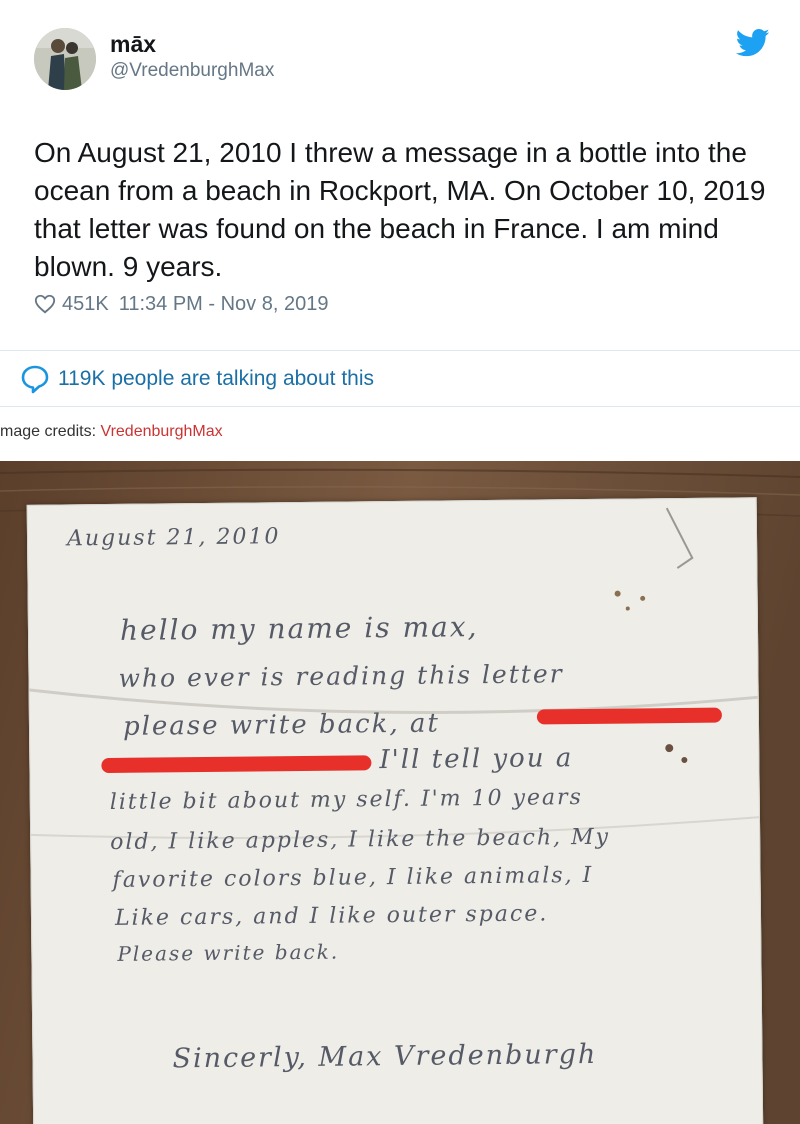  Describe the element at coordinates (476, 759) in the screenshot. I see `letter-line: I'll tell you a` at that location.